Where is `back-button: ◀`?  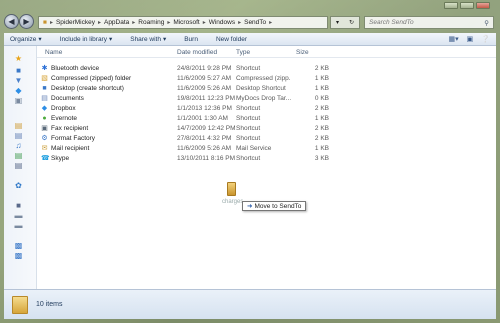
back-button: ◀ is located at coordinates (11, 21).